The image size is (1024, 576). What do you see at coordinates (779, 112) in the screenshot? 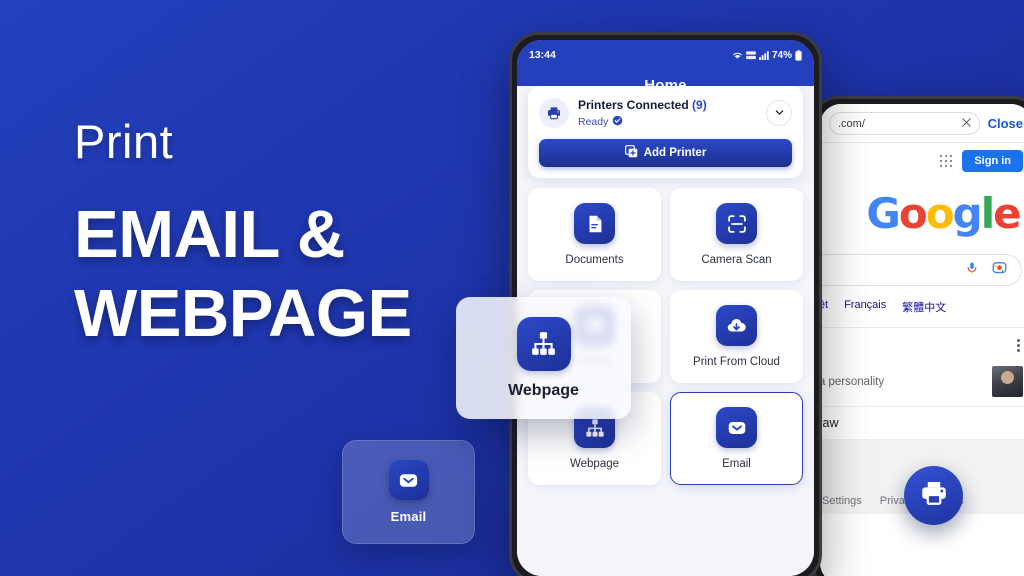
I see `chevron-down-icon` at bounding box center [779, 112].